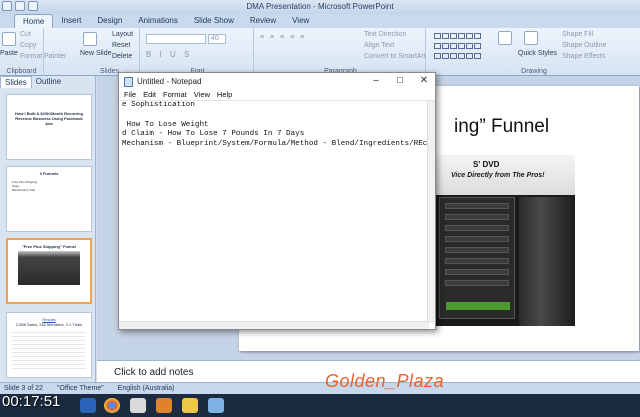 This screenshot has height=417, width=640. I want to click on explorer-icon, so click(190, 405).